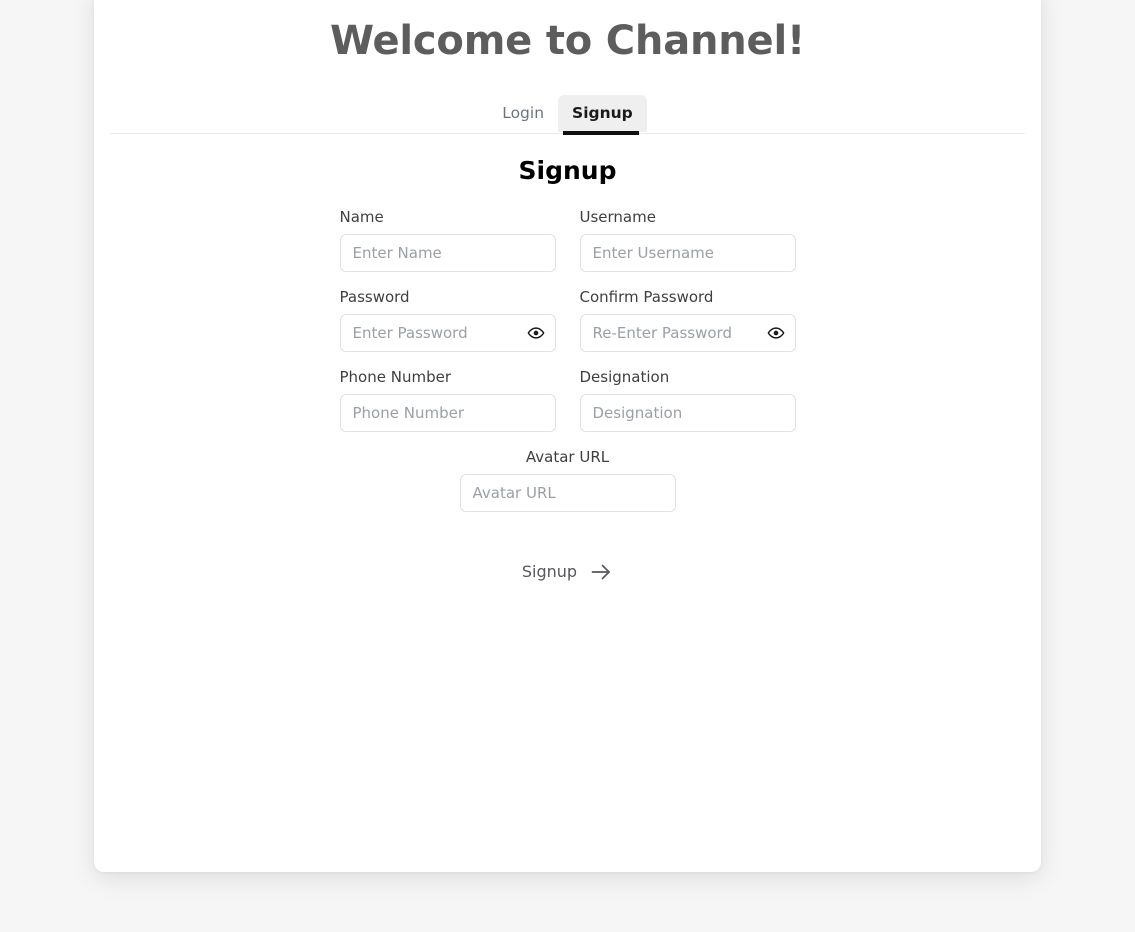 The height and width of the screenshot is (932, 1135). I want to click on designation-input, so click(687, 413).